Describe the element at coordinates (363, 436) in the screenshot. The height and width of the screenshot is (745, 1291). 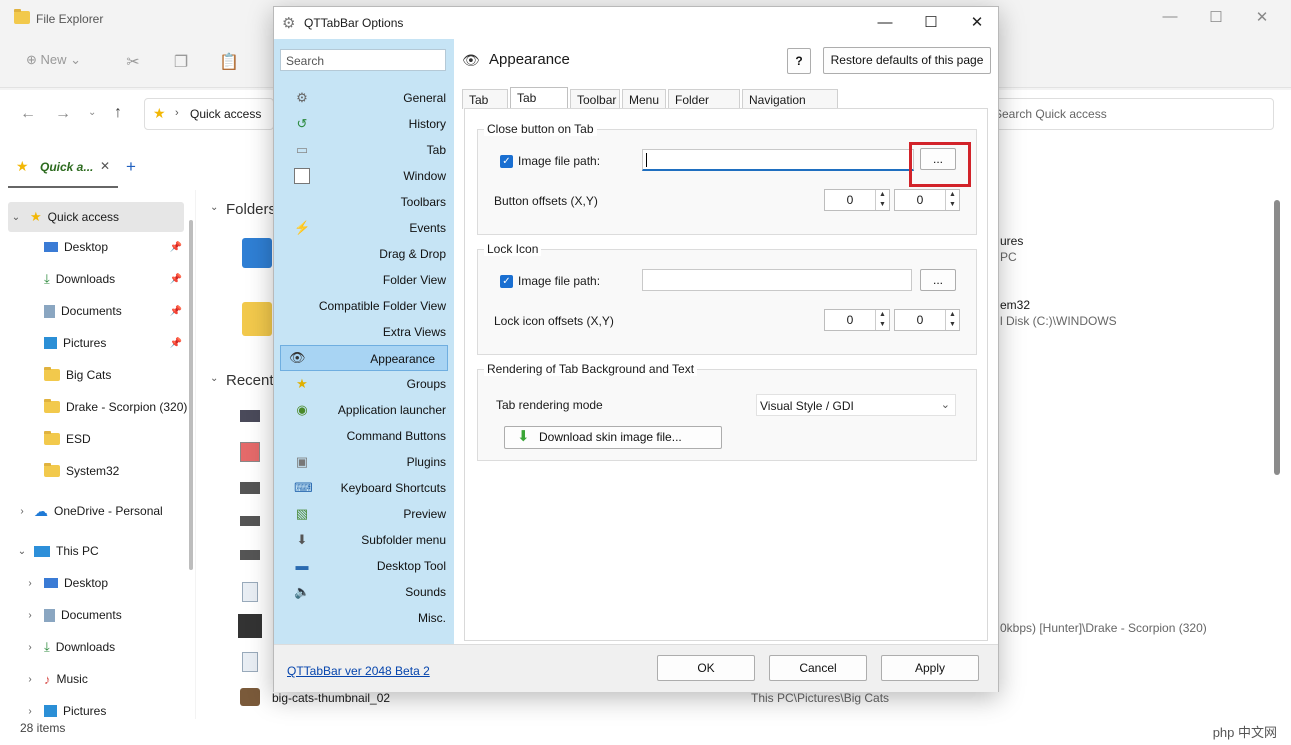
I see `sidebar-item-command-buttons: Command Buttons` at that location.